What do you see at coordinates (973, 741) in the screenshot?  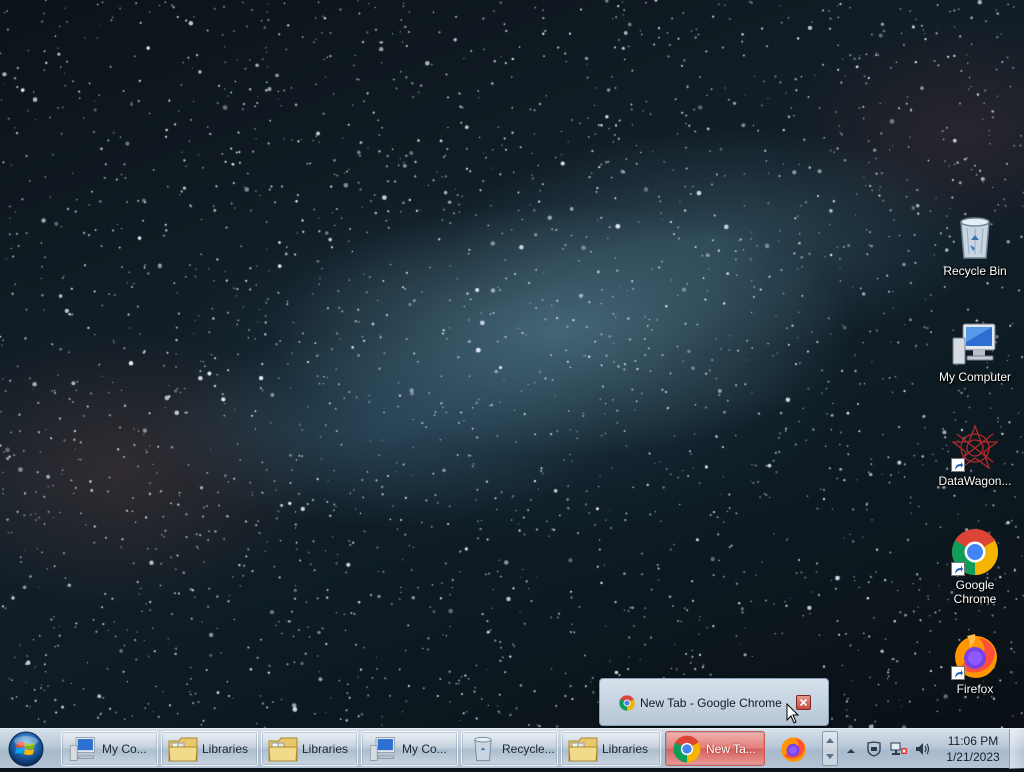 I see `clock-time: 11:06 PM` at bounding box center [973, 741].